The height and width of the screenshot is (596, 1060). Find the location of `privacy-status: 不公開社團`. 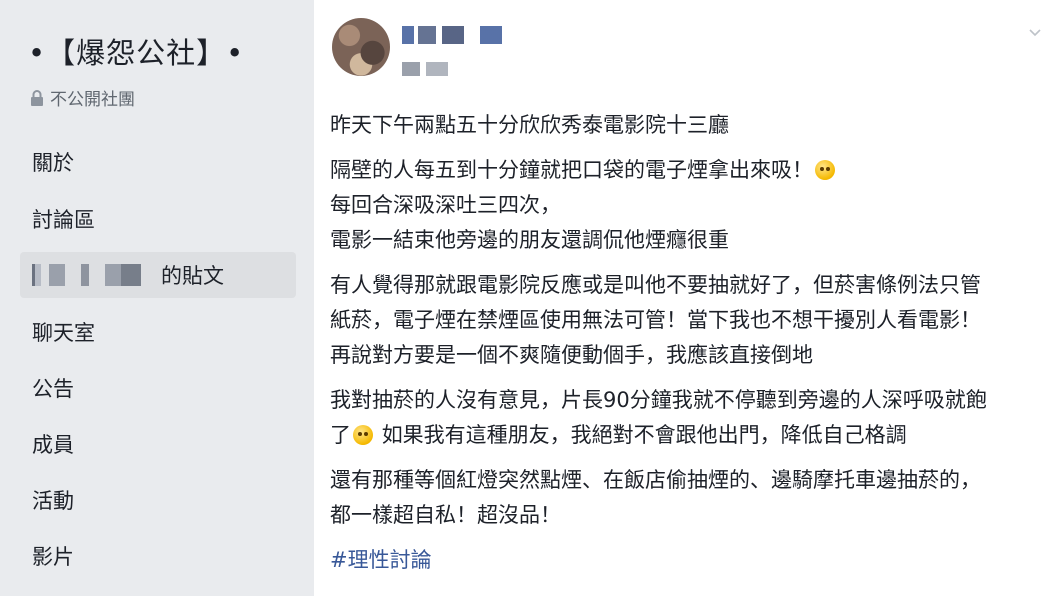

privacy-status: 不公開社團 is located at coordinates (82, 97).